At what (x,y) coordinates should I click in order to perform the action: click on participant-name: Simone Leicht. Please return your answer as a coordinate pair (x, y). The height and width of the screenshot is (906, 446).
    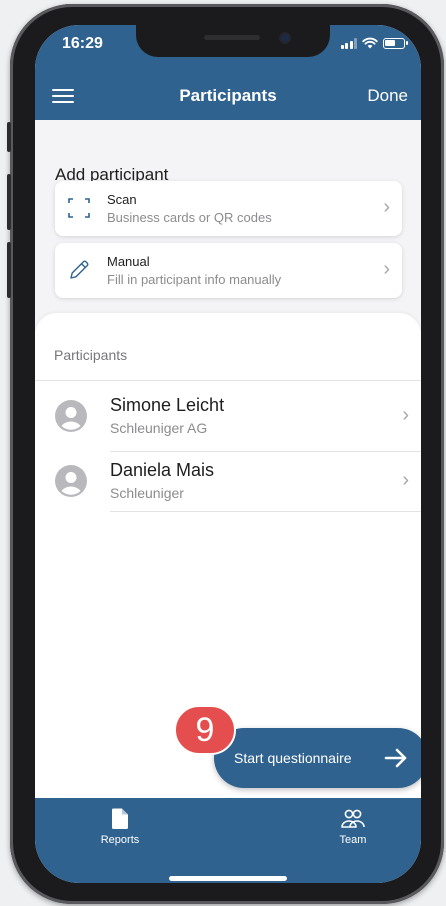
    Looking at the image, I should click on (167, 405).